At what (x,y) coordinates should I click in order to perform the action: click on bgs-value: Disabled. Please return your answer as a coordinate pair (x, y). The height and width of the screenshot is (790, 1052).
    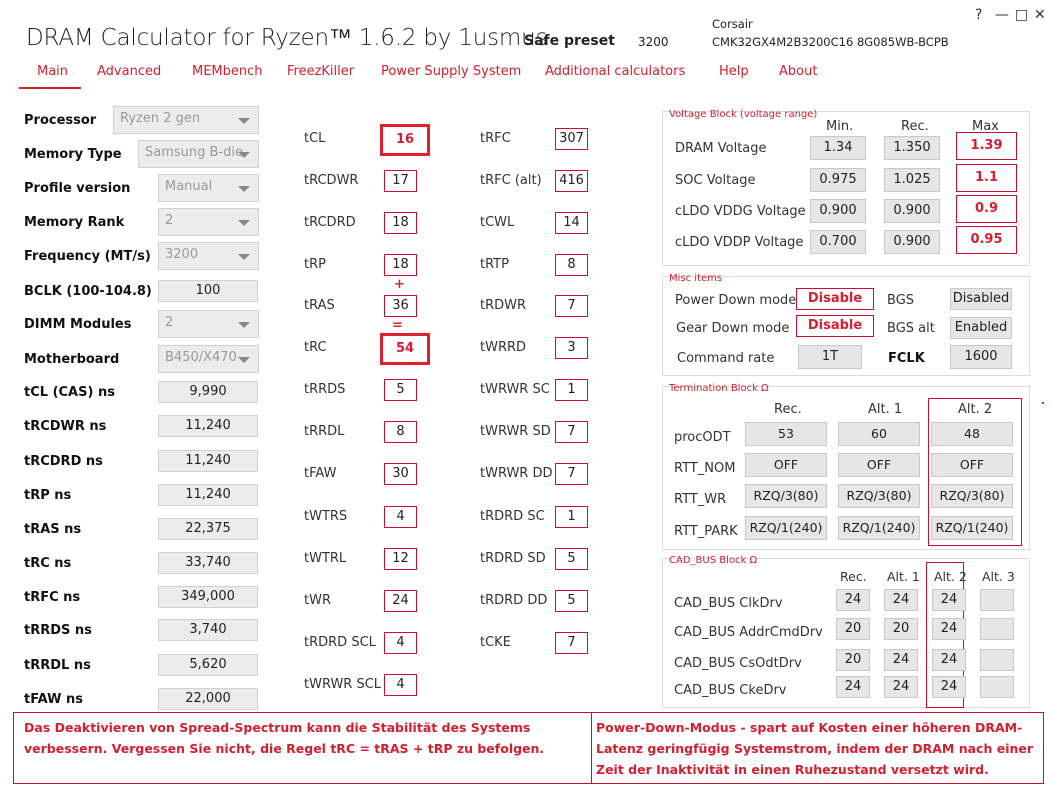
    Looking at the image, I should click on (981, 299).